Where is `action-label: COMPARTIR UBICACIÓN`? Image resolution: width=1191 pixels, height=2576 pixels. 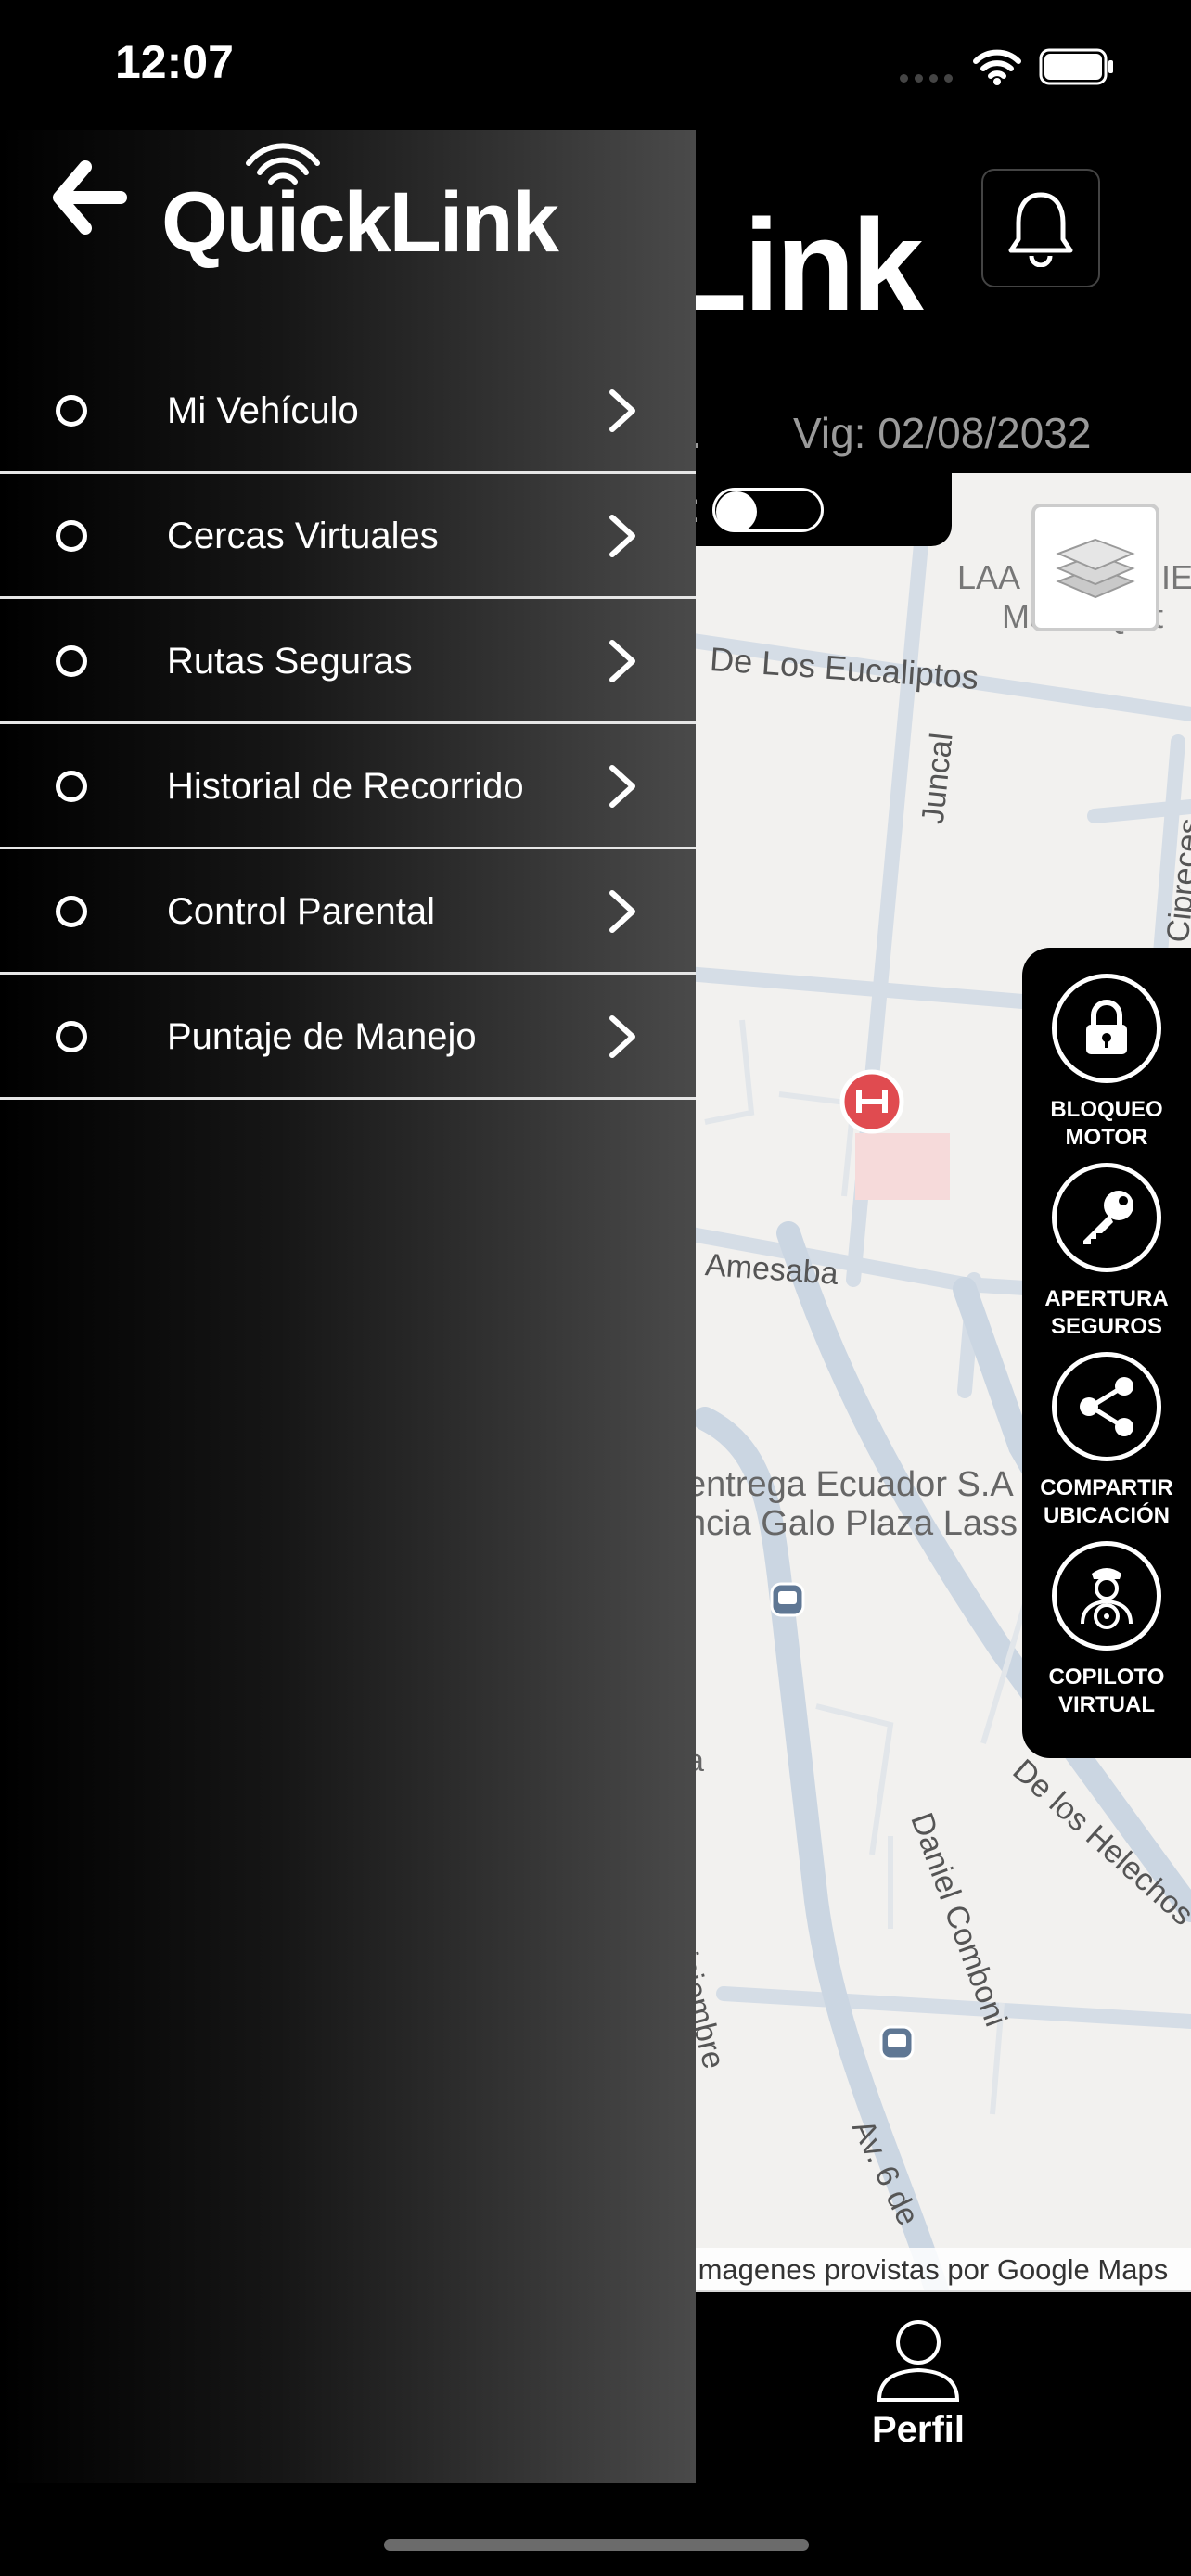 action-label: COMPARTIR UBICACIÓN is located at coordinates (1106, 1502).